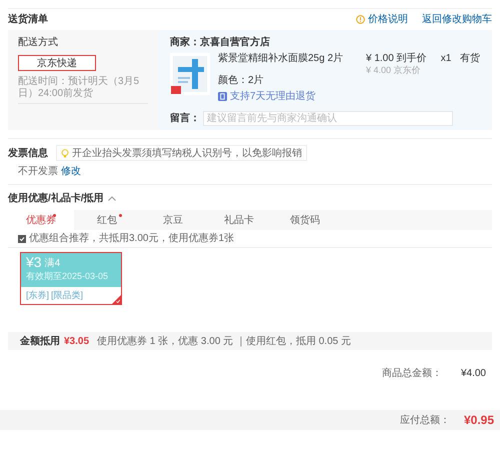  Describe the element at coordinates (38, 295) in the screenshot. I see `coupon-tag: [东券]` at that location.